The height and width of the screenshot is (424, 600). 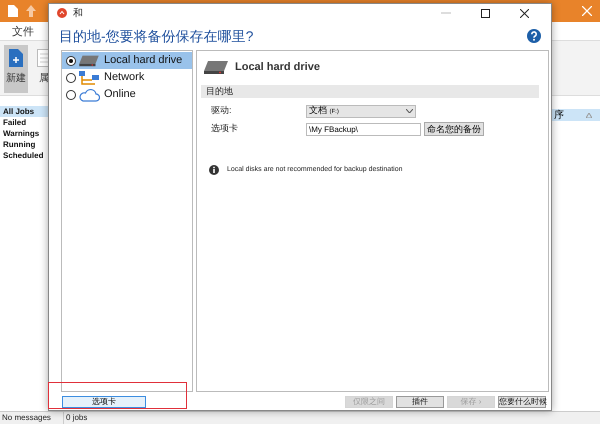 I want to click on column-header: 序, so click(x=576, y=115).